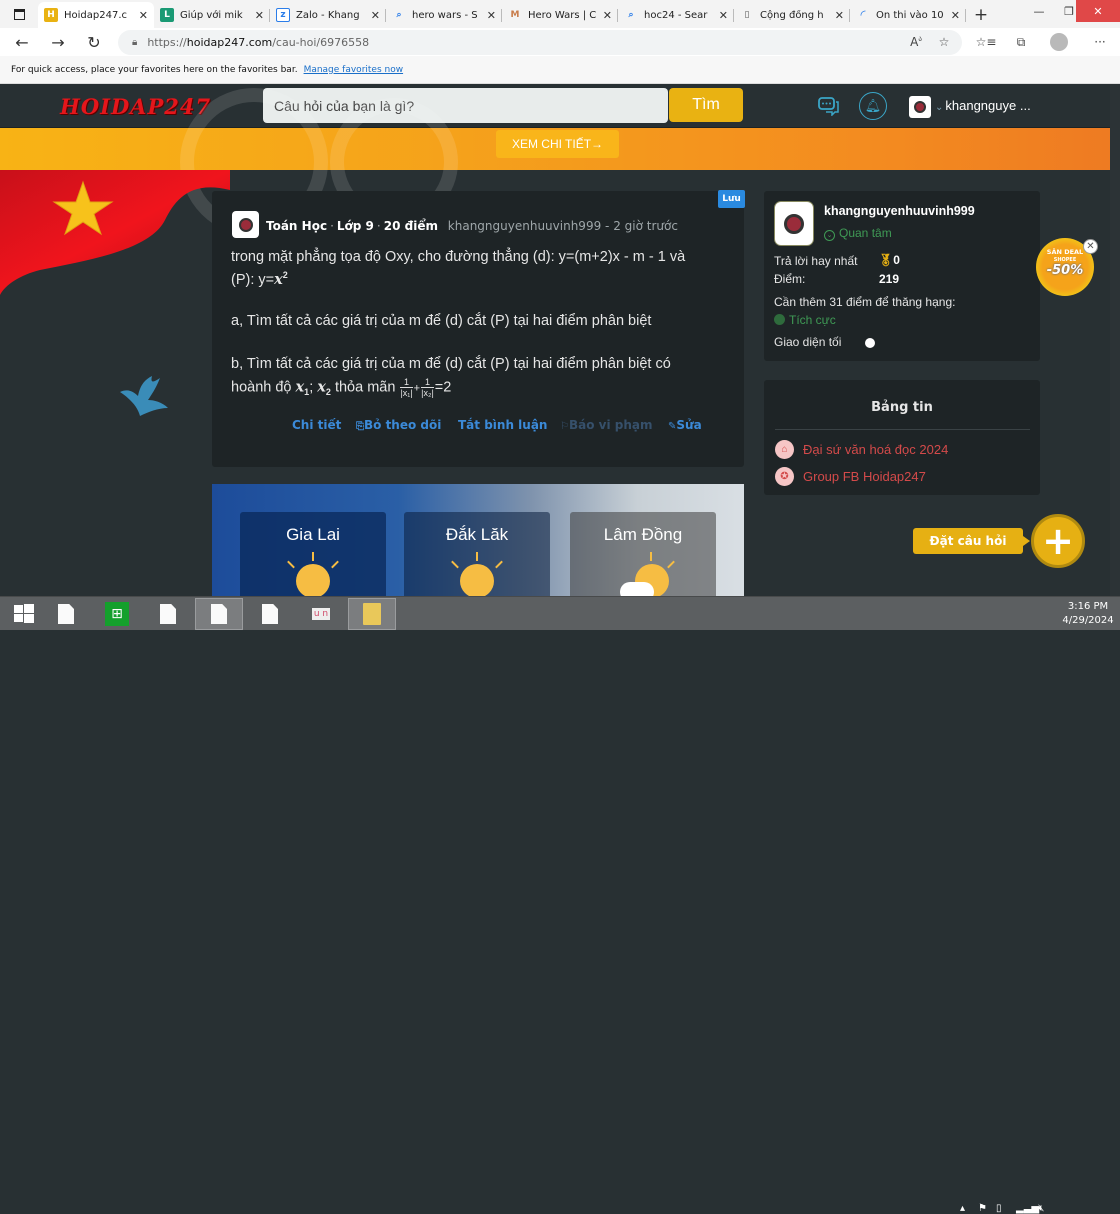  What do you see at coordinates (986, 42) in the screenshot?
I see `favorites-button: ☆≡` at bounding box center [986, 42].